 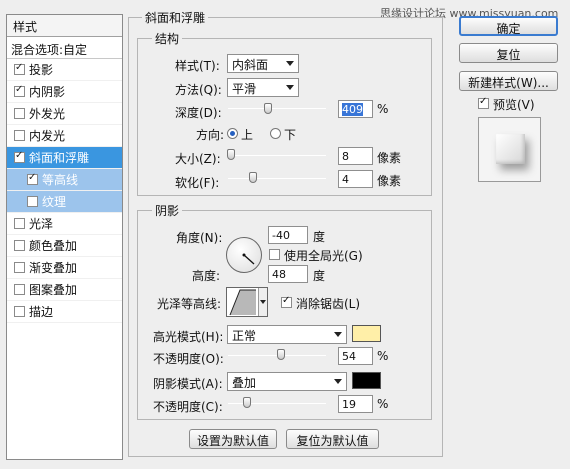 What do you see at coordinates (41, 312) in the screenshot?
I see `style-item-label: 描边` at bounding box center [41, 312].